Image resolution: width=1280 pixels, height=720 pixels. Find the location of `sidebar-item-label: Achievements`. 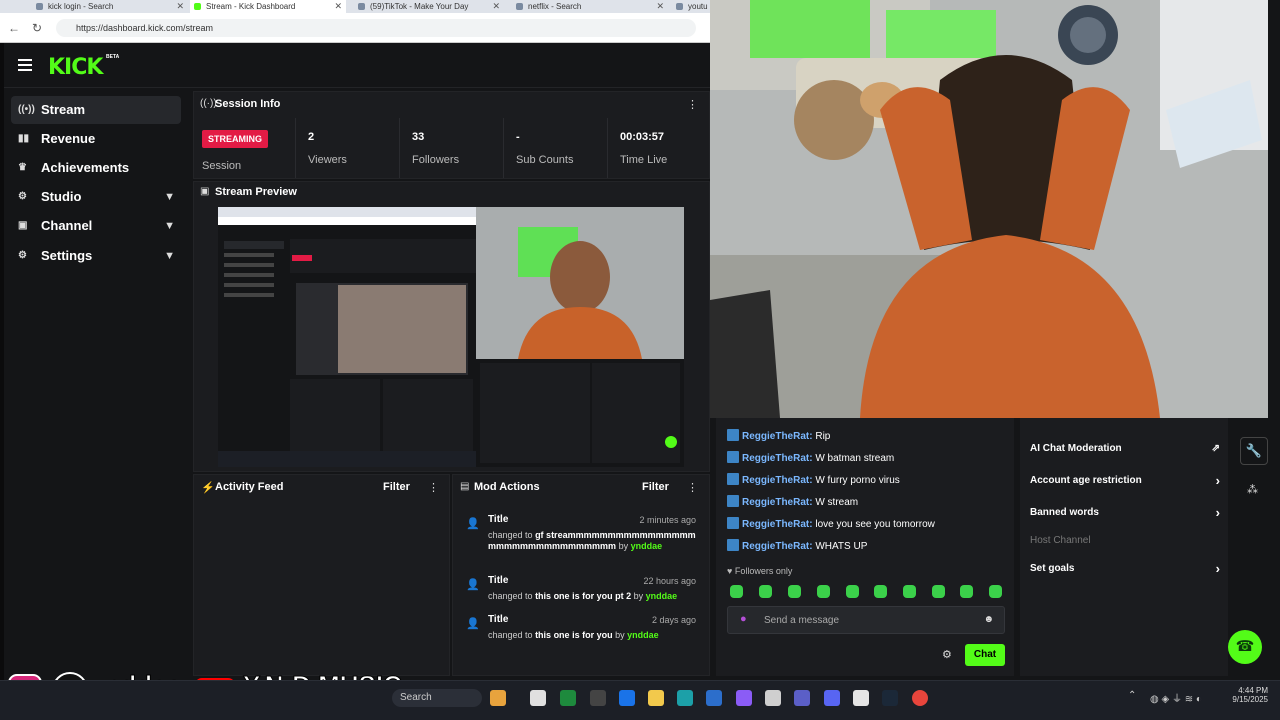

sidebar-item-label: Achievements is located at coordinates (85, 167).